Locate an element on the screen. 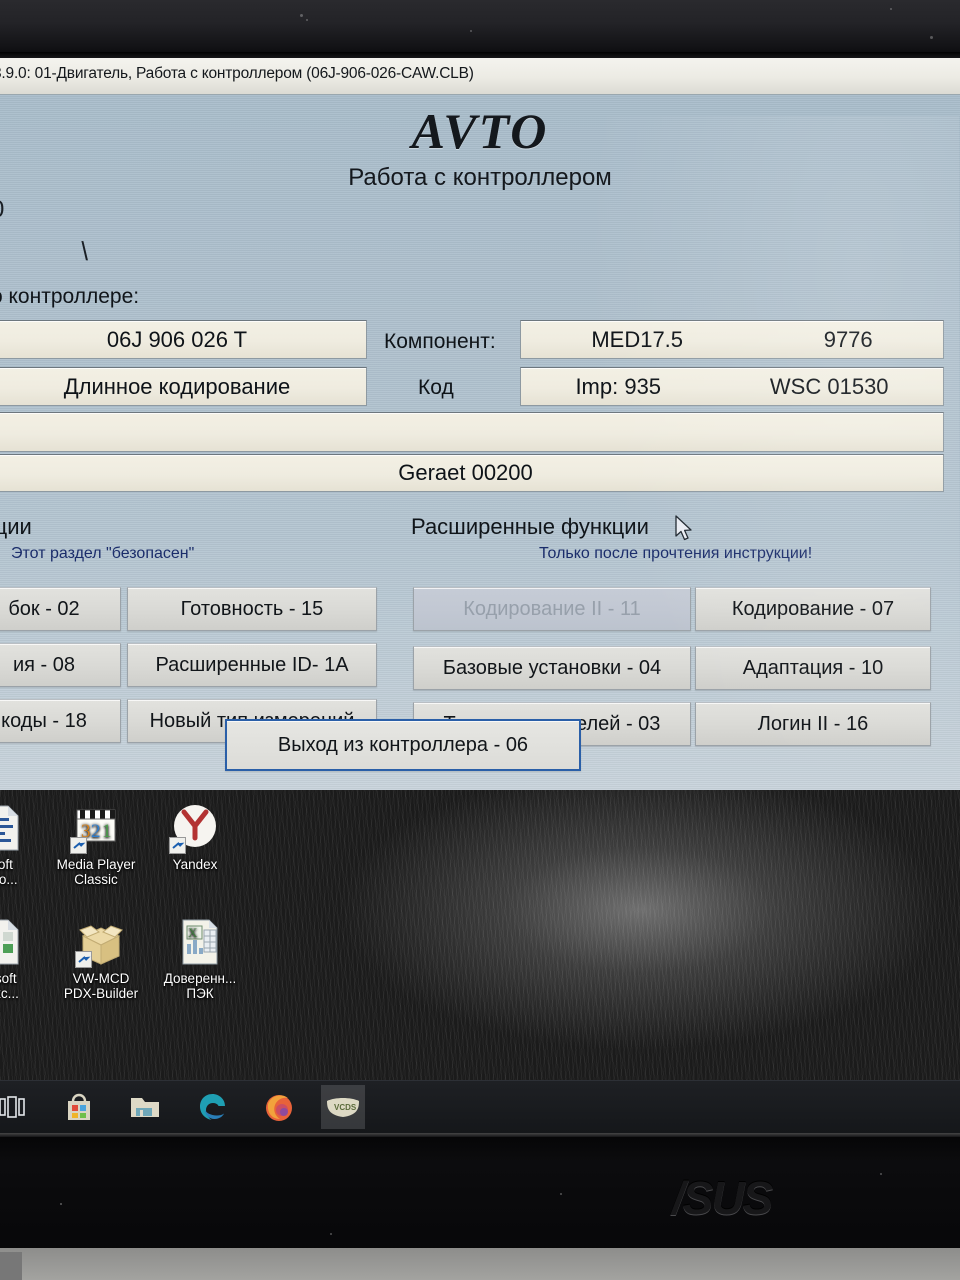  part-number-value: 06J 906 026 T is located at coordinates (177, 339).